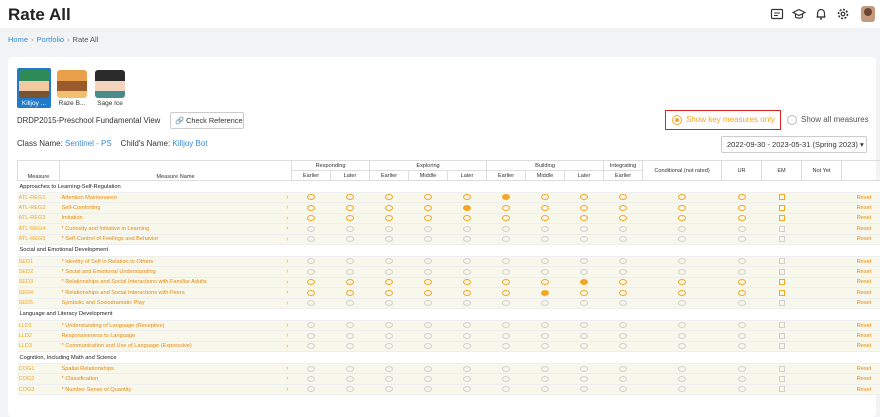 The width and height of the screenshot is (880, 417). Describe the element at coordinates (88, 143) in the screenshot. I see `class-name-value: Sentinel - PS` at that location.